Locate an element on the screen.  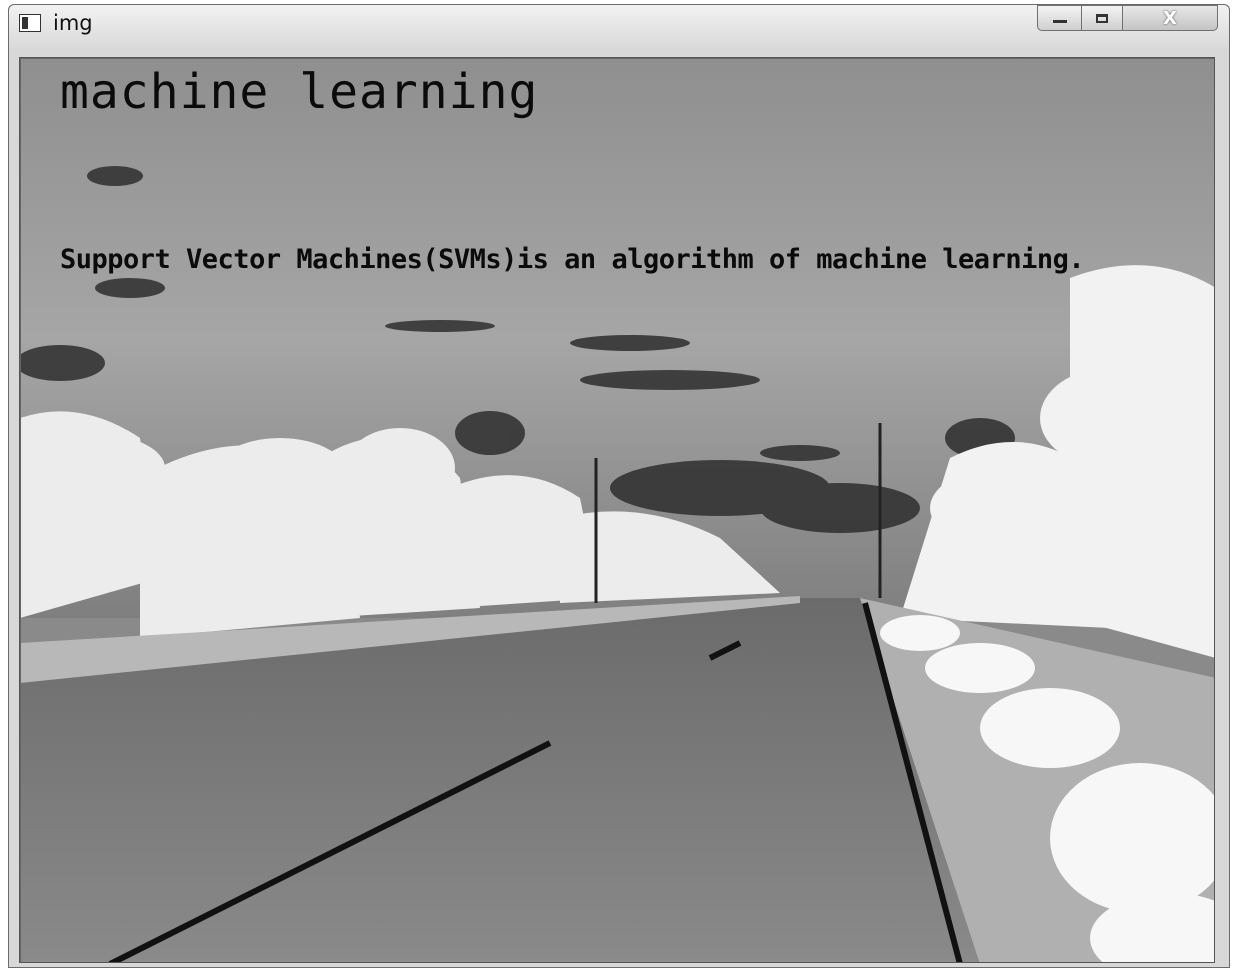
maximize-icon is located at coordinates (1102, 18).